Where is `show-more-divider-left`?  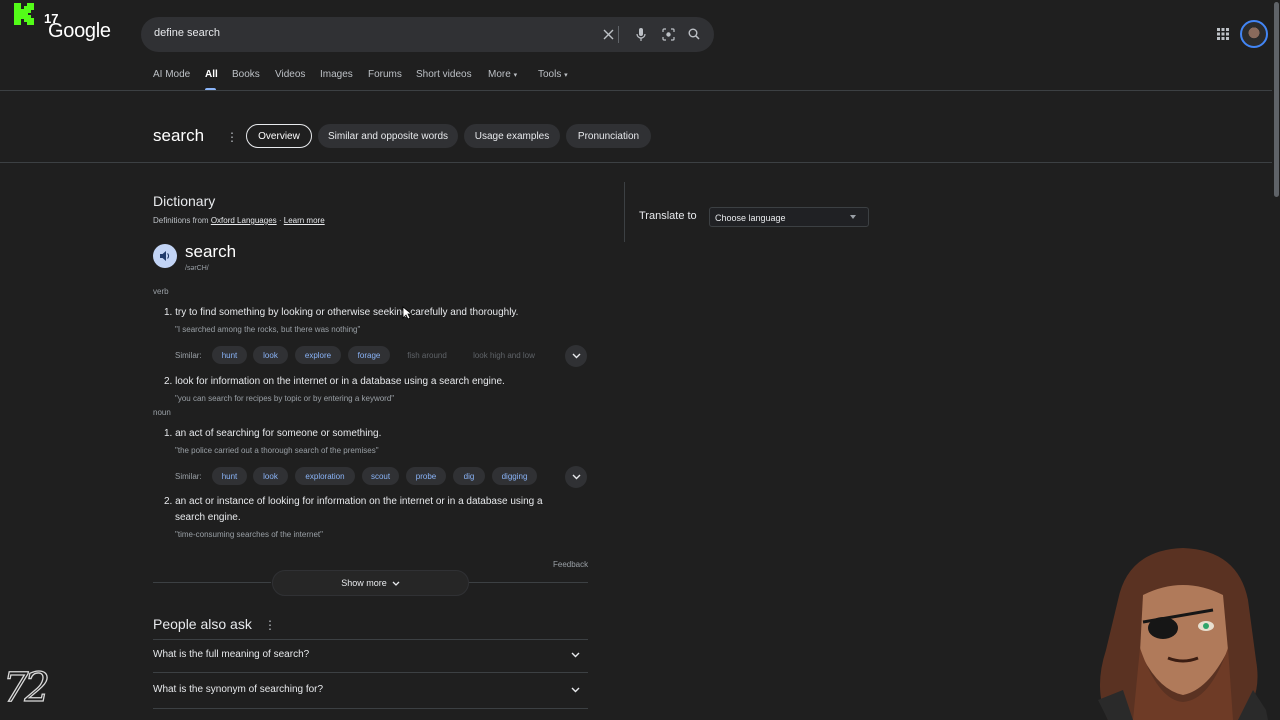 show-more-divider-left is located at coordinates (212, 582).